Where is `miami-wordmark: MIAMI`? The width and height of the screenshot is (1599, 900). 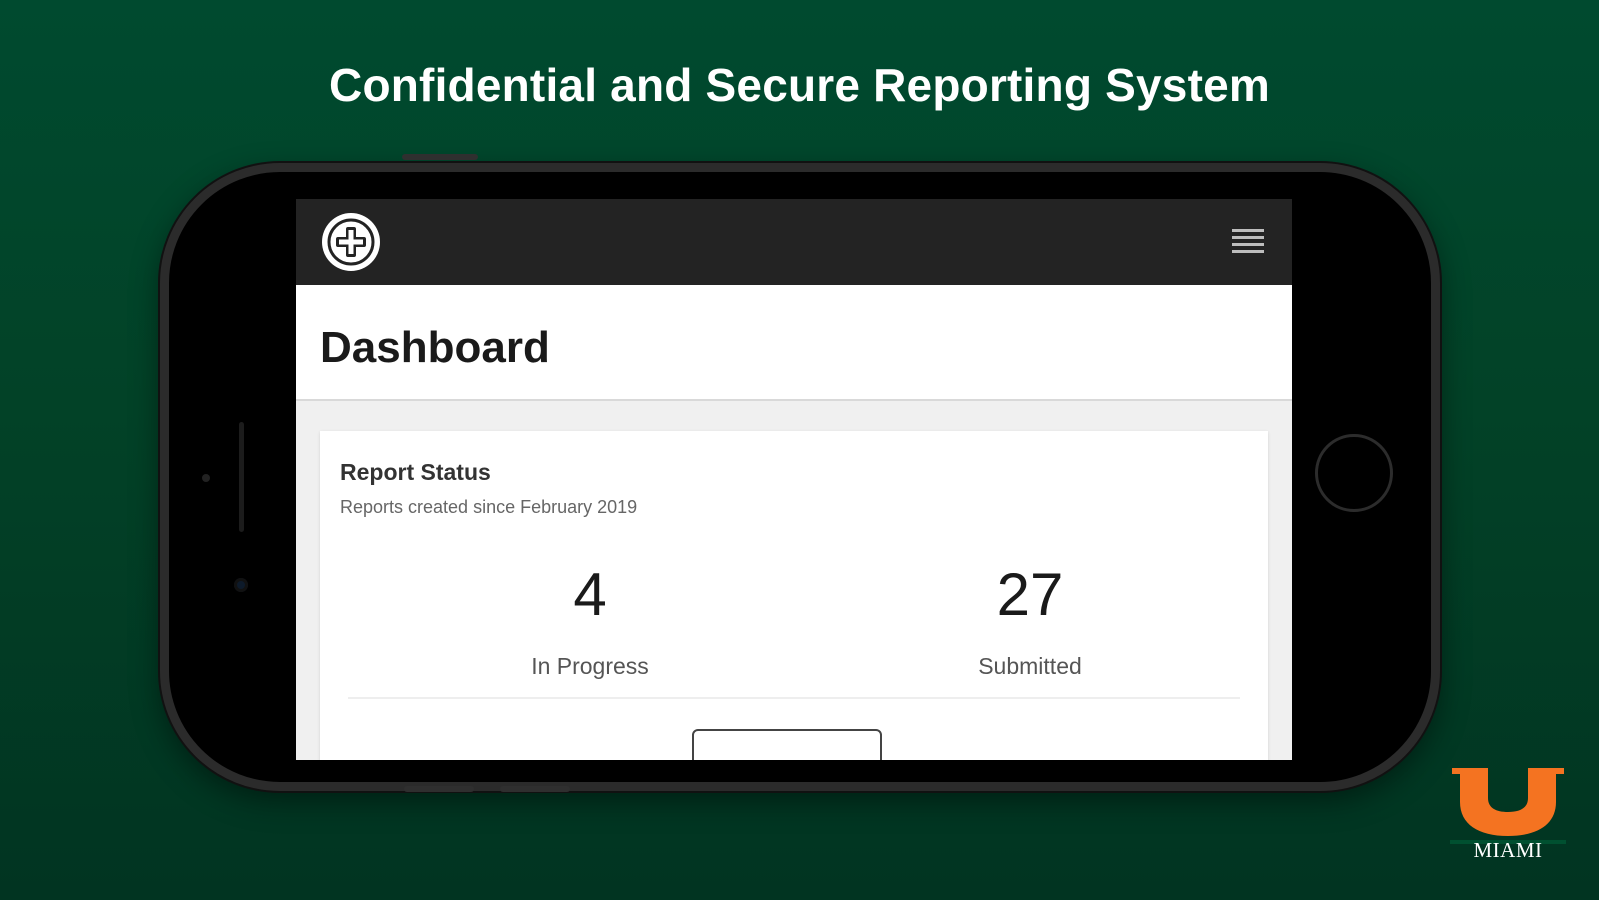
miami-wordmark: MIAMI is located at coordinates (1508, 850).